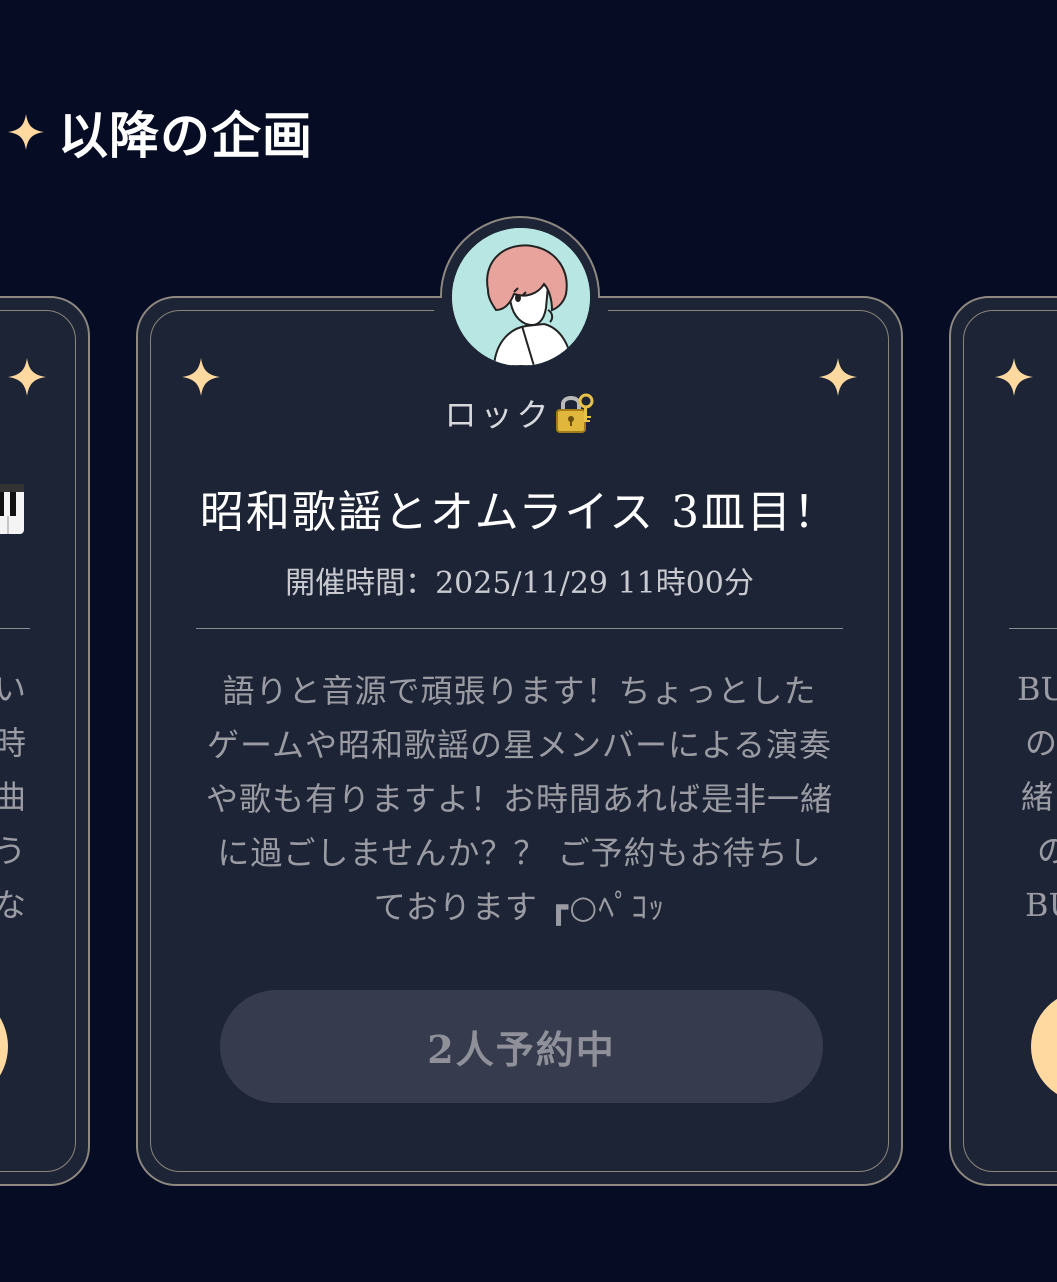  I want to click on description-line: 緒, so click(1037, 797).